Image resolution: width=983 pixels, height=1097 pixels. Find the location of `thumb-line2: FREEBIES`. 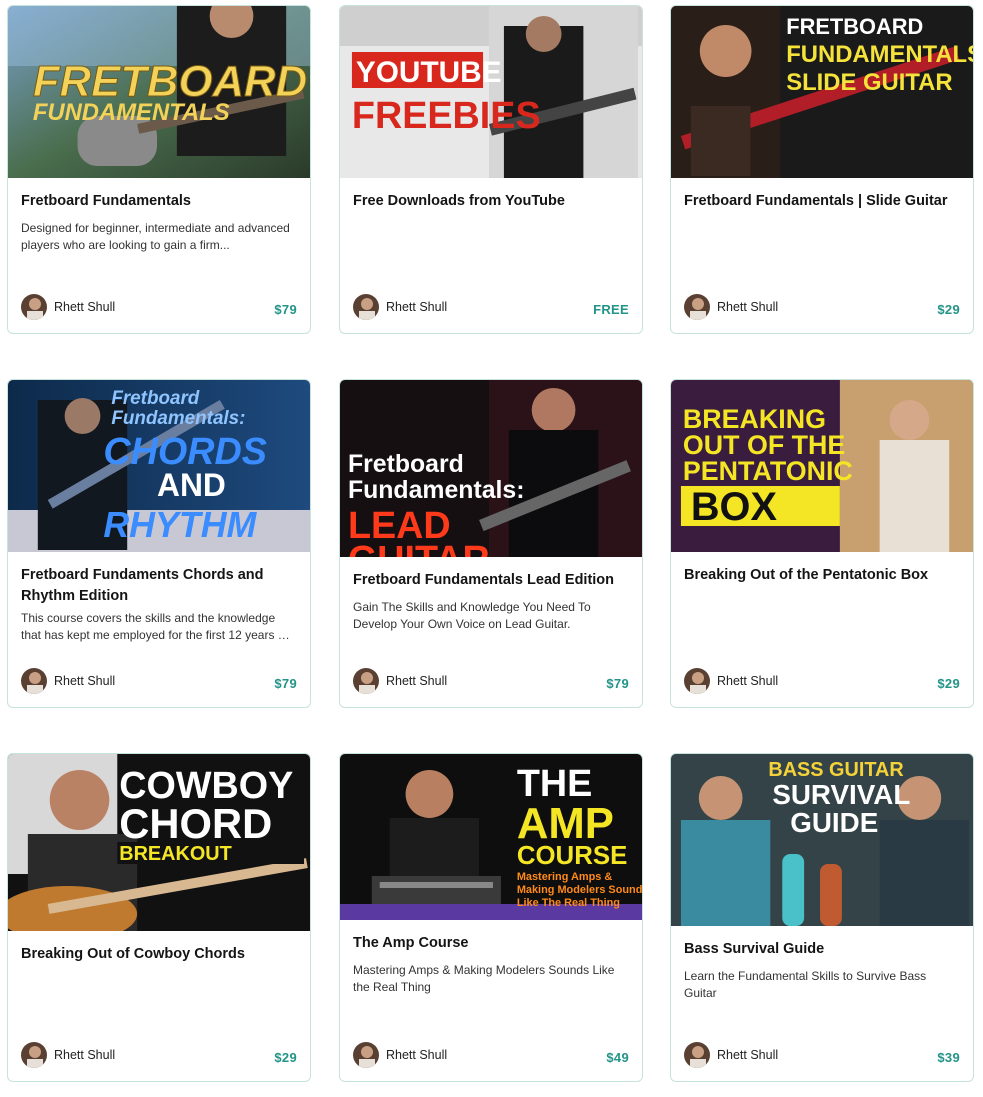

thumb-line2: FREEBIES is located at coordinates (446, 116).